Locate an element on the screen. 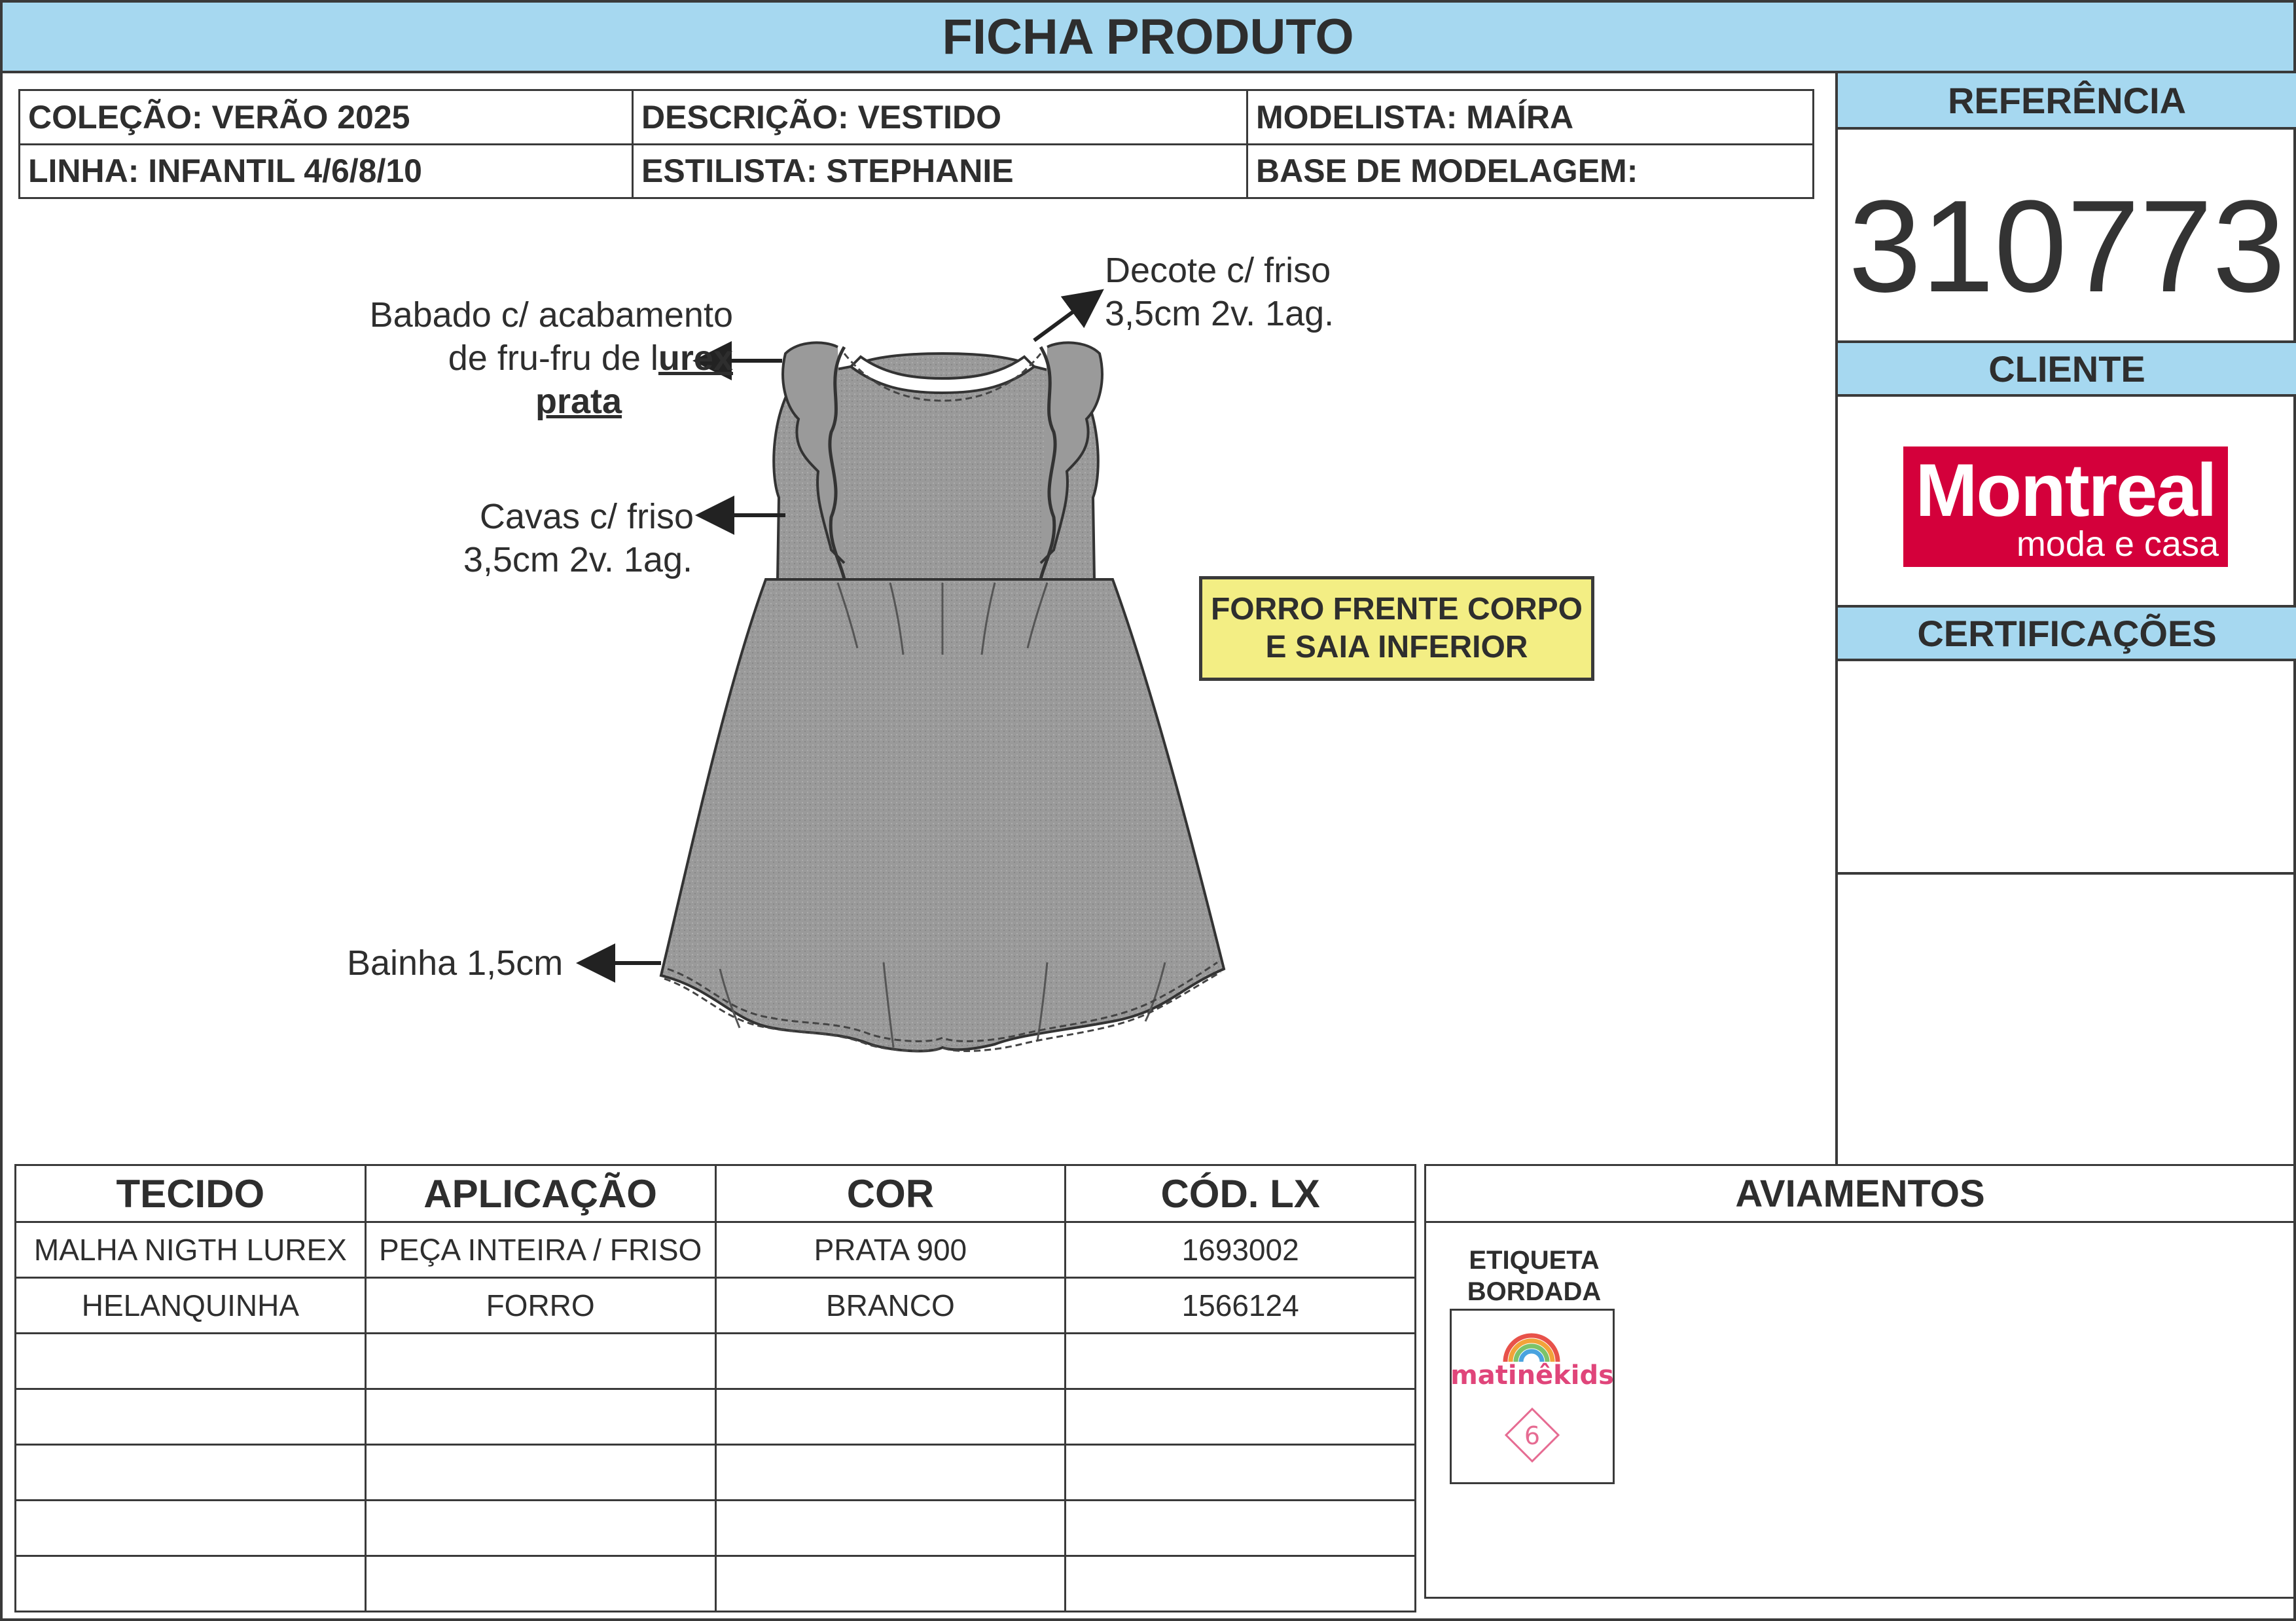 This screenshot has width=2296, height=1621. header-aplicacao: APLICAÇÃO is located at coordinates (540, 1193).